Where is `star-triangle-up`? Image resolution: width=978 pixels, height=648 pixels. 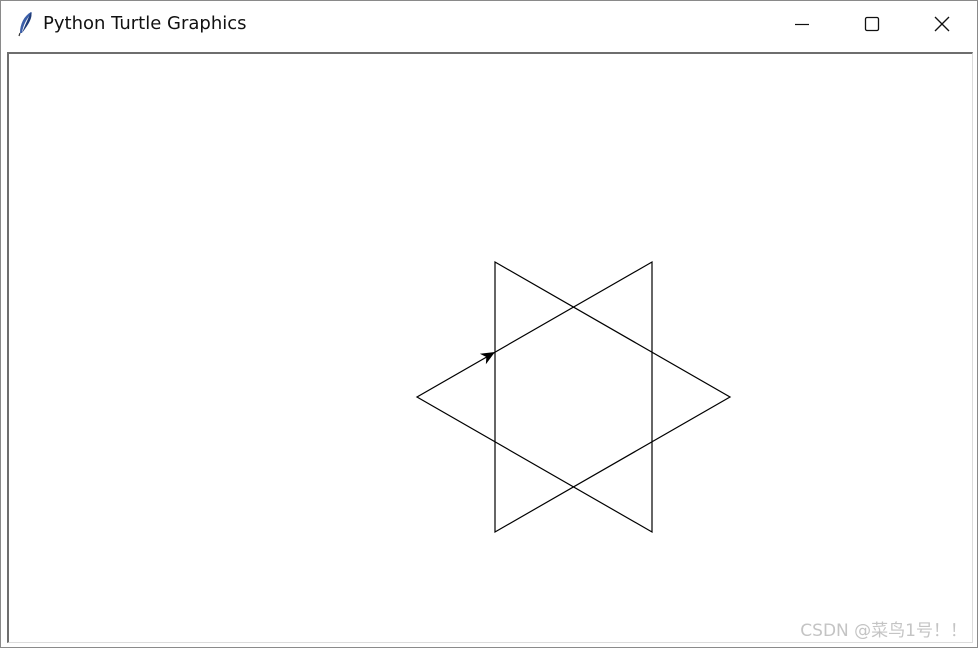
star-triangle-up is located at coordinates (573, 397).